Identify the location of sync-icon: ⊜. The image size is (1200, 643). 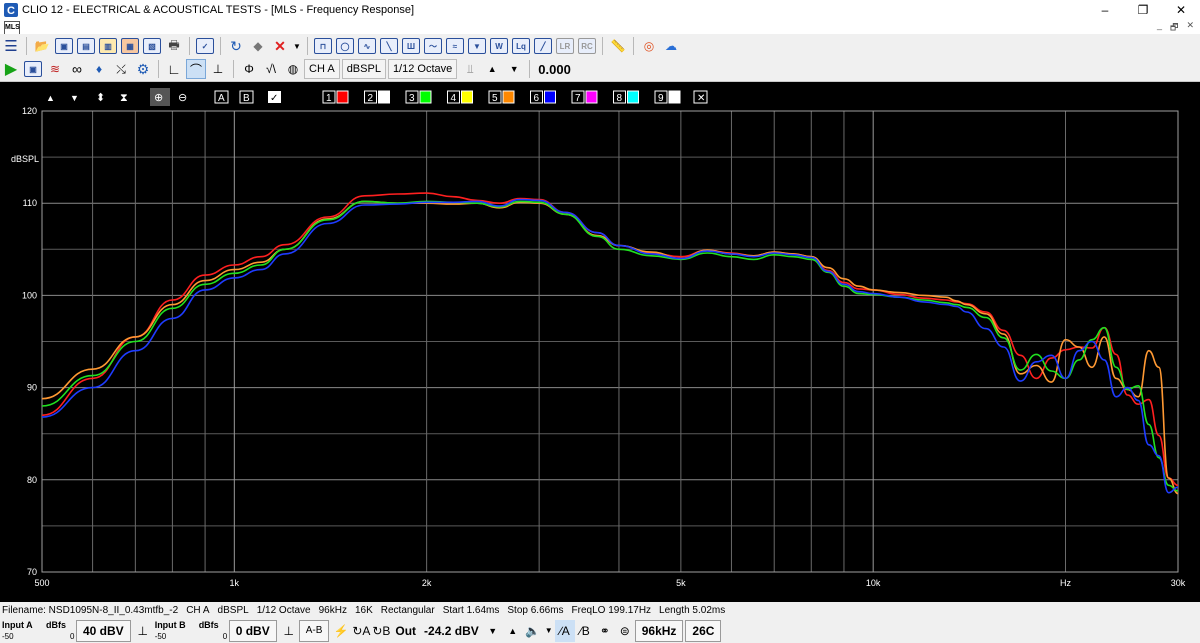
(625, 631).